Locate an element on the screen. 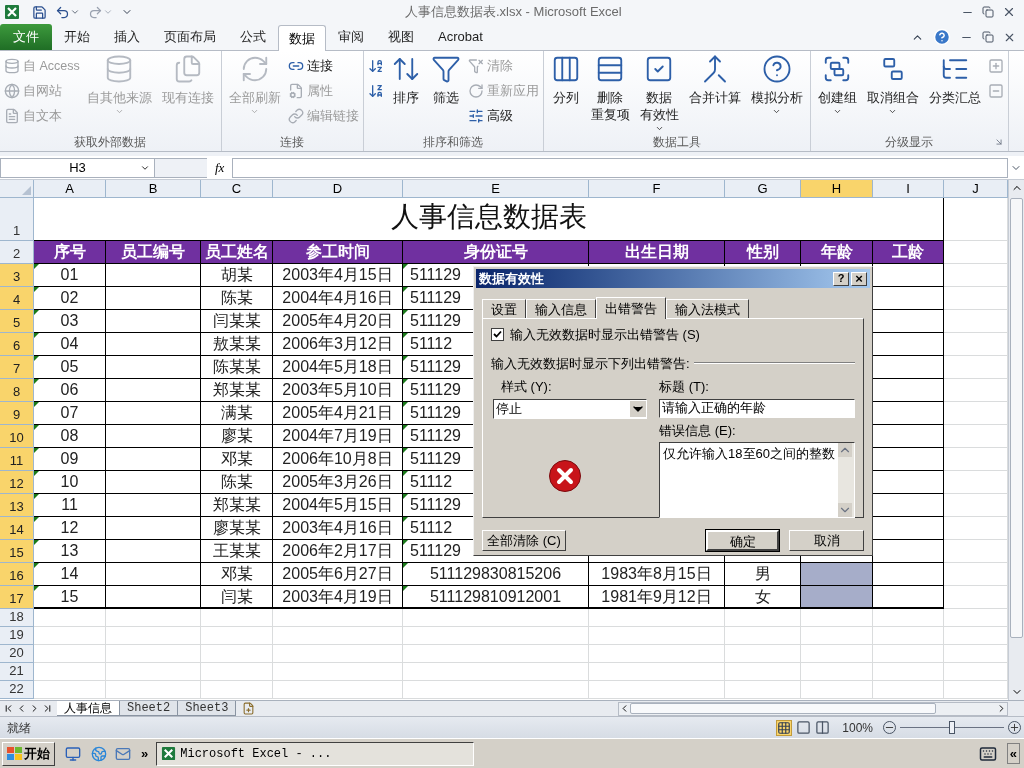 The width and height of the screenshot is (1024, 768). ribbon-large-button: 筛选 is located at coordinates (445, 93).